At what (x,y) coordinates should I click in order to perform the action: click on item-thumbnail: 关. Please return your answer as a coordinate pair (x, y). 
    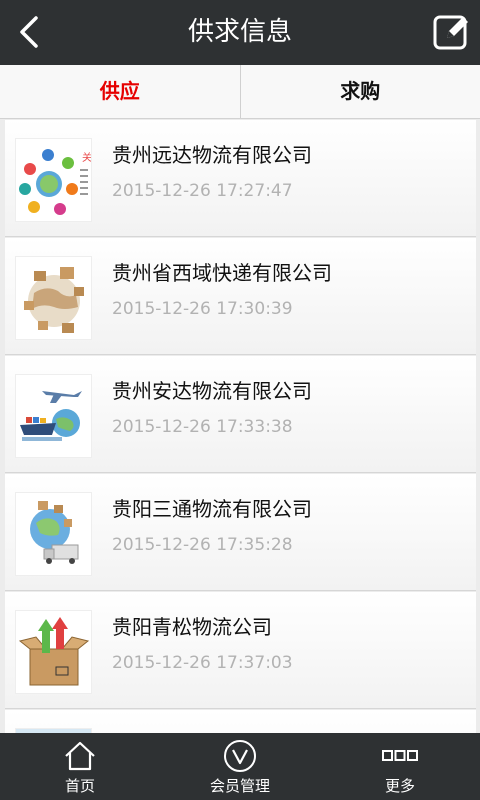
    Looking at the image, I should click on (53, 180).